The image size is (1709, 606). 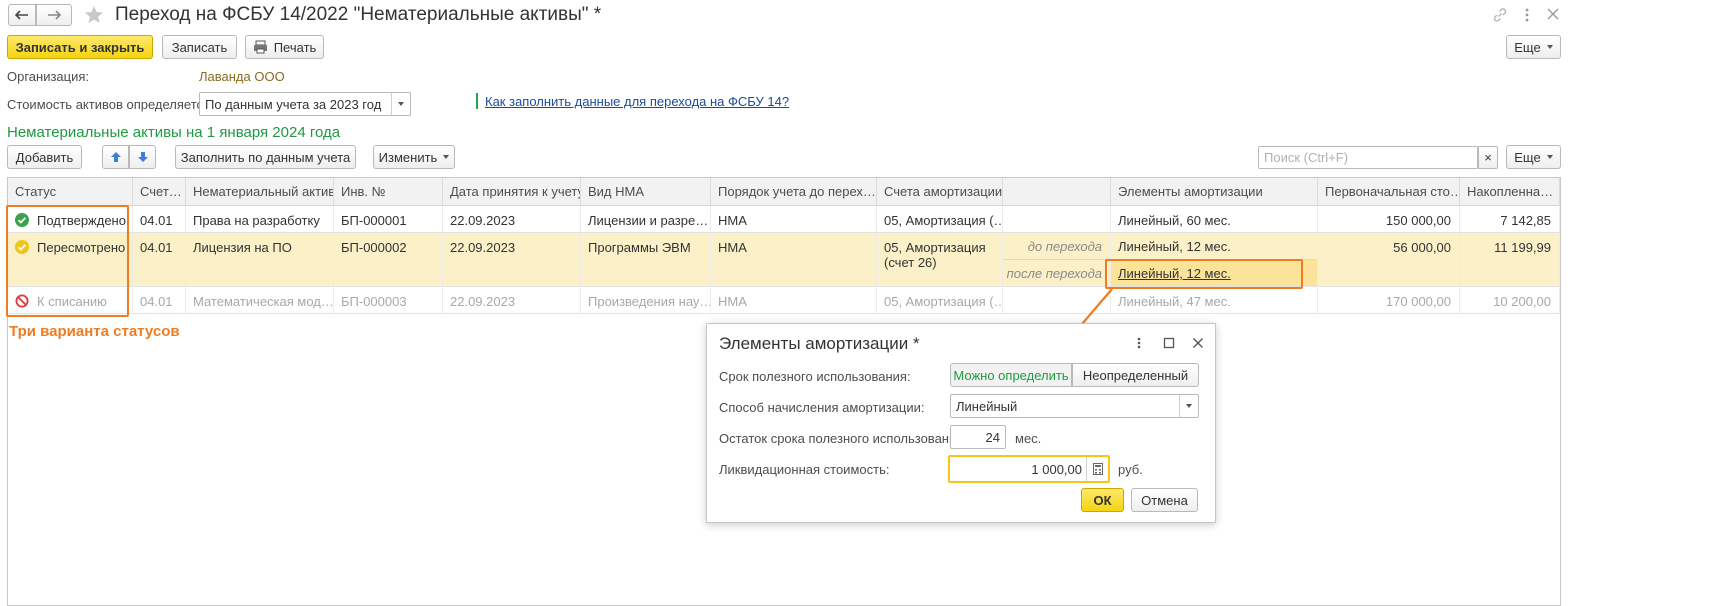 I want to click on remain-unit: мес., so click(x=1028, y=438).